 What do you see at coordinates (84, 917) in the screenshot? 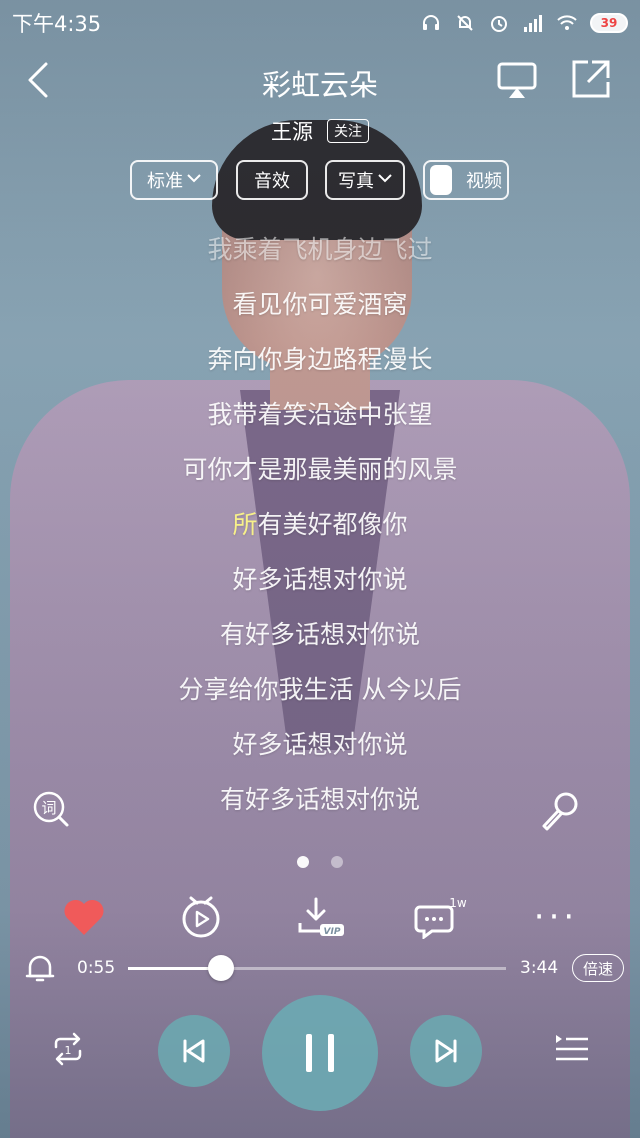
I see `like-button` at bounding box center [84, 917].